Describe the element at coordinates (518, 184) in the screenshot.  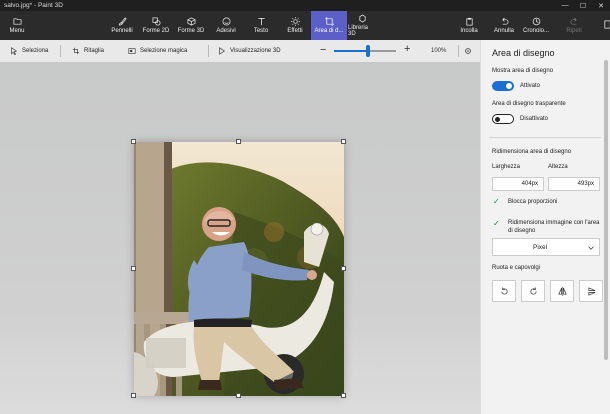
I see `width-field: 404px` at that location.